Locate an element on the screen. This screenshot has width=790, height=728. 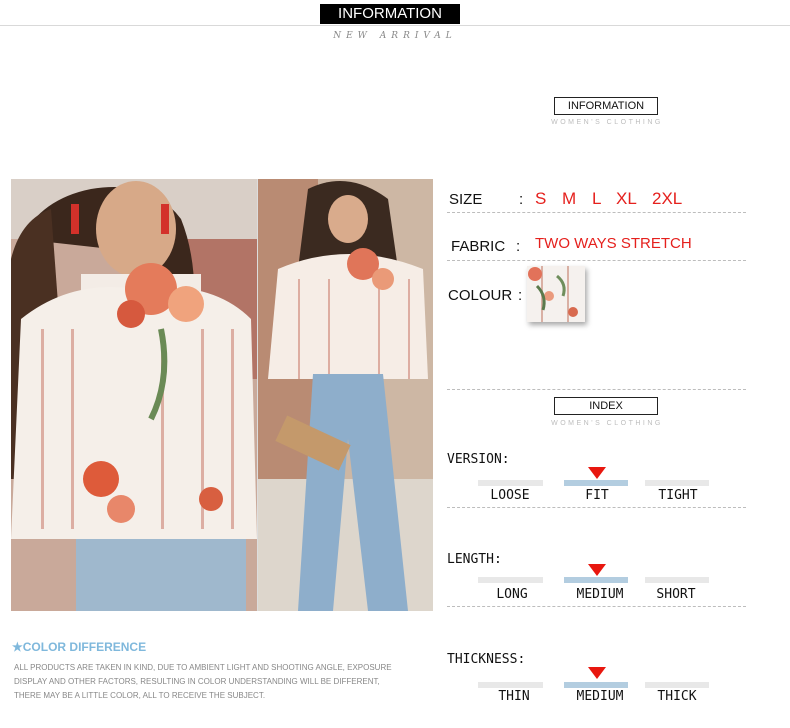
information-heading: INFORMATION is located at coordinates (606, 106).